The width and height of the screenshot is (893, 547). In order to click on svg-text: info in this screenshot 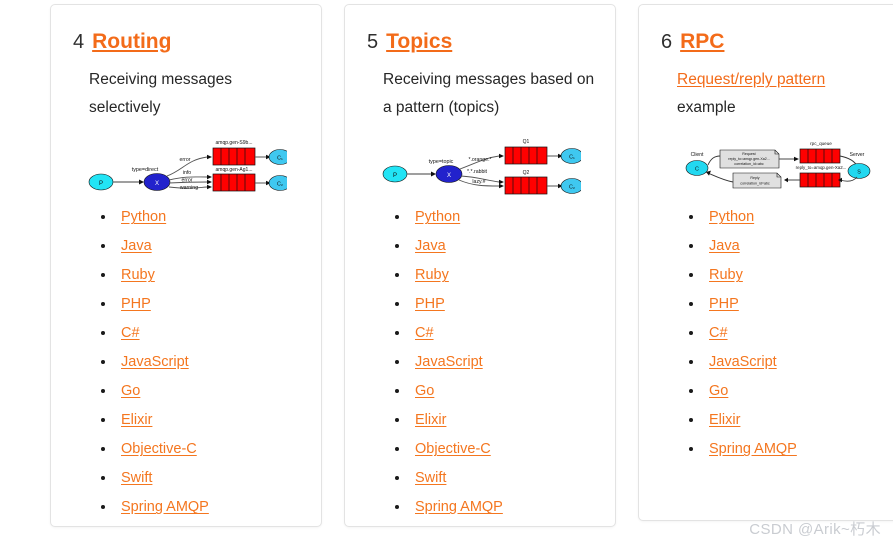, I will do `click(187, 173)`.